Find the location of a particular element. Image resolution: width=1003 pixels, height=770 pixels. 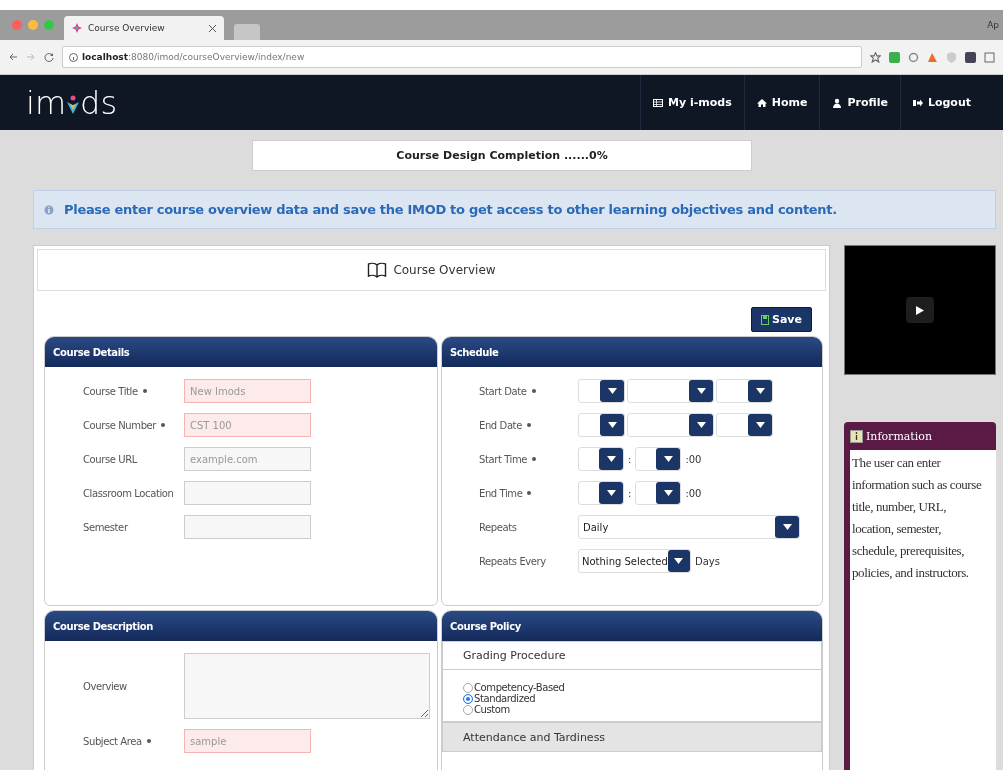

field-label: End Date is located at coordinates (528, 425).